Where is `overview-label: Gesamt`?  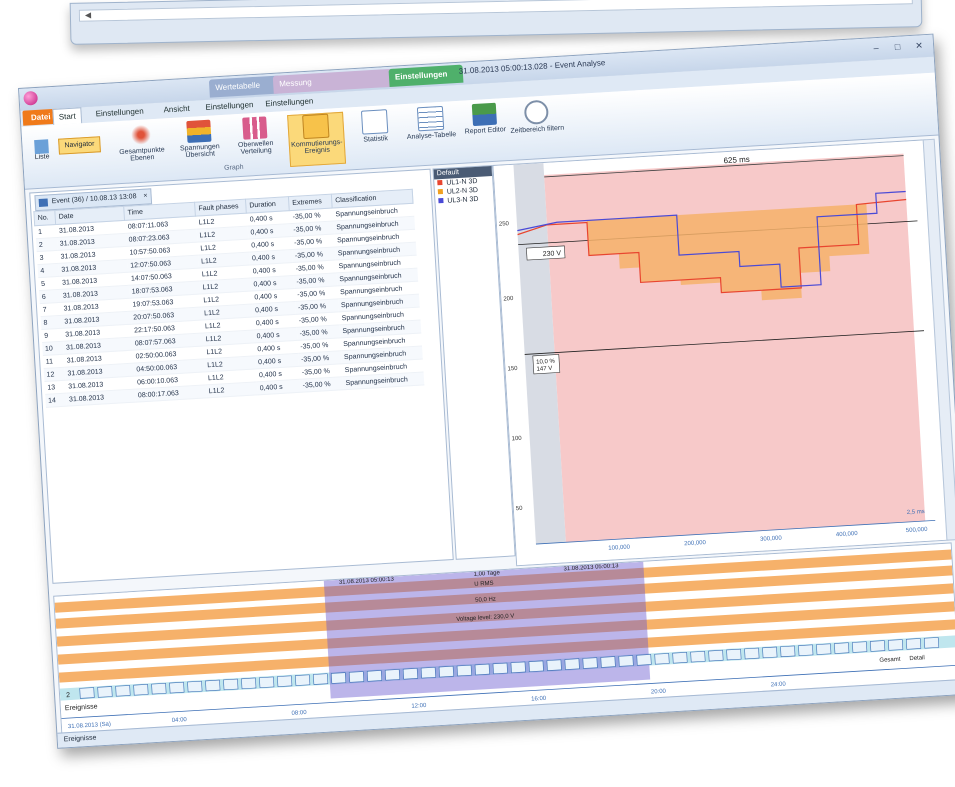 overview-label: Gesamt is located at coordinates (890, 660).